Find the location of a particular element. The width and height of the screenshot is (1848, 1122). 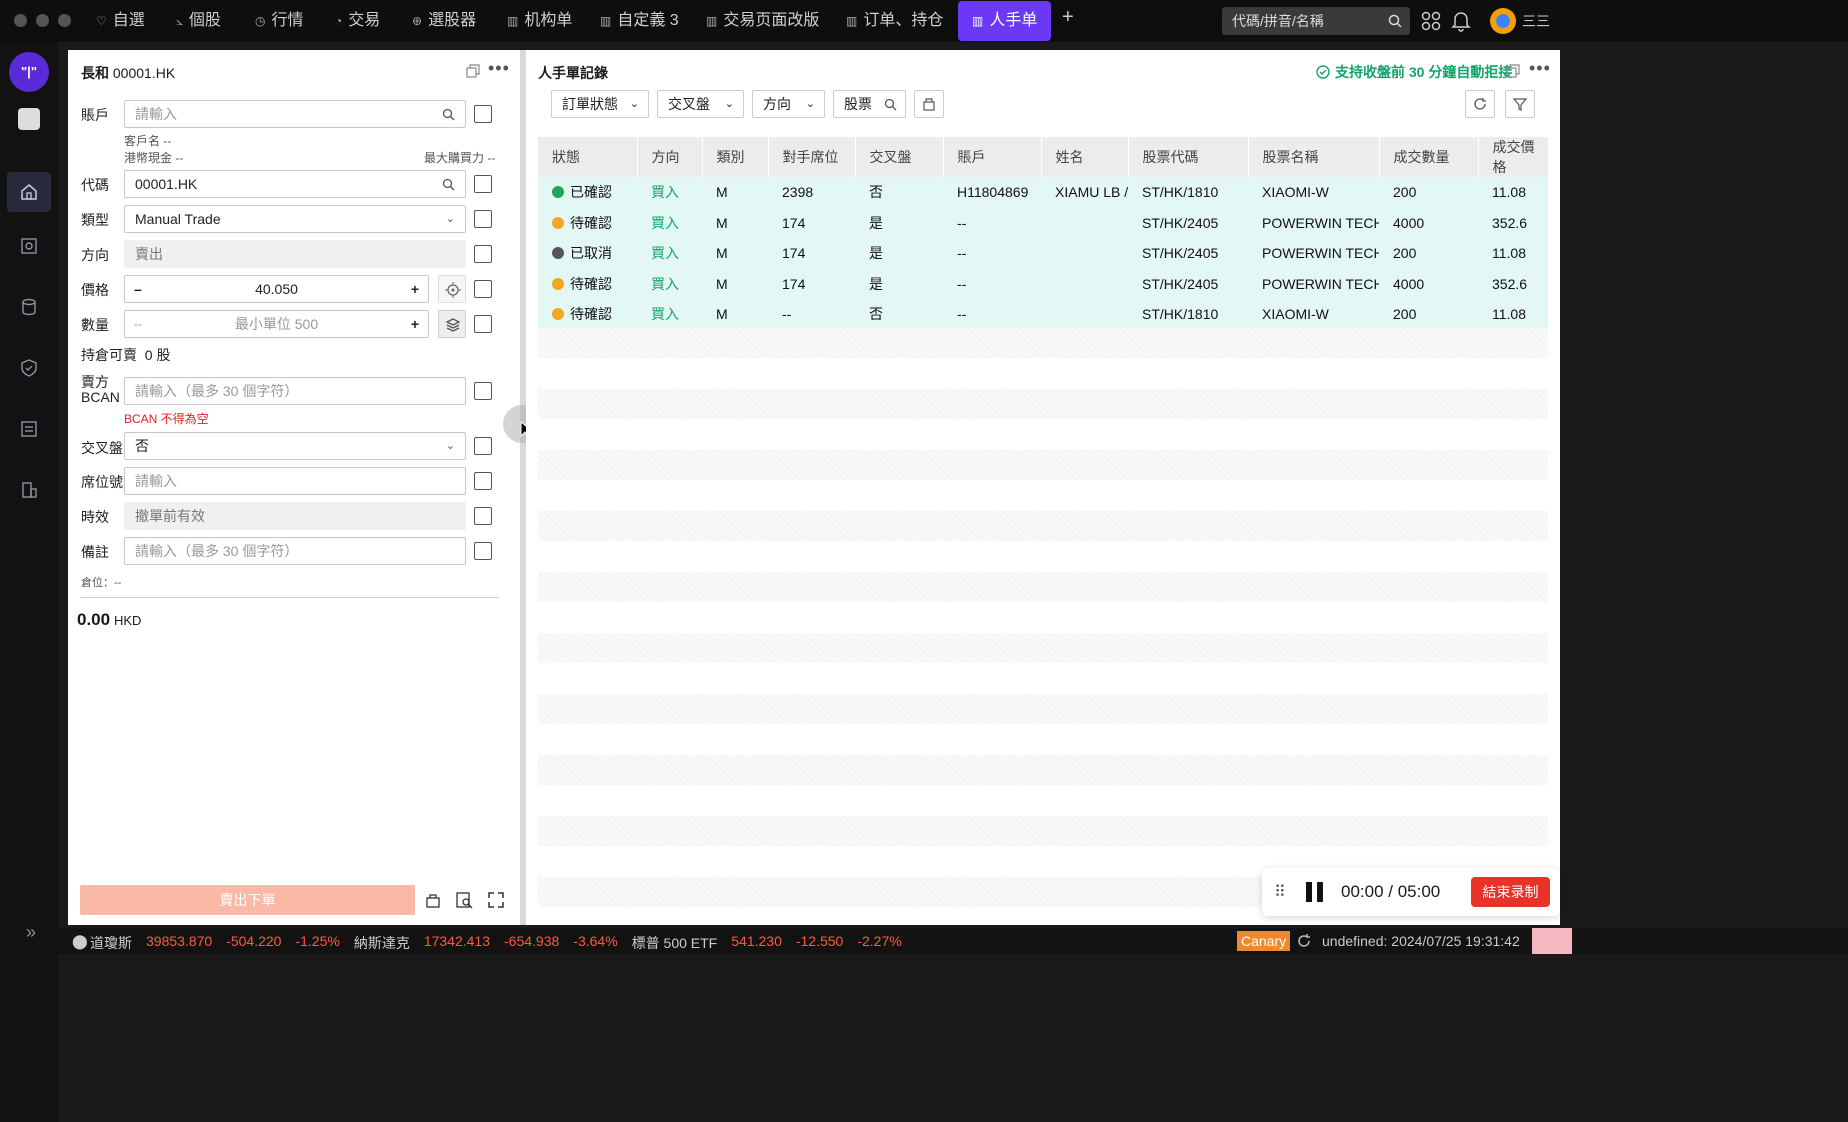

quantity-stepper: -- 最小單位 500 + is located at coordinates (276, 324).